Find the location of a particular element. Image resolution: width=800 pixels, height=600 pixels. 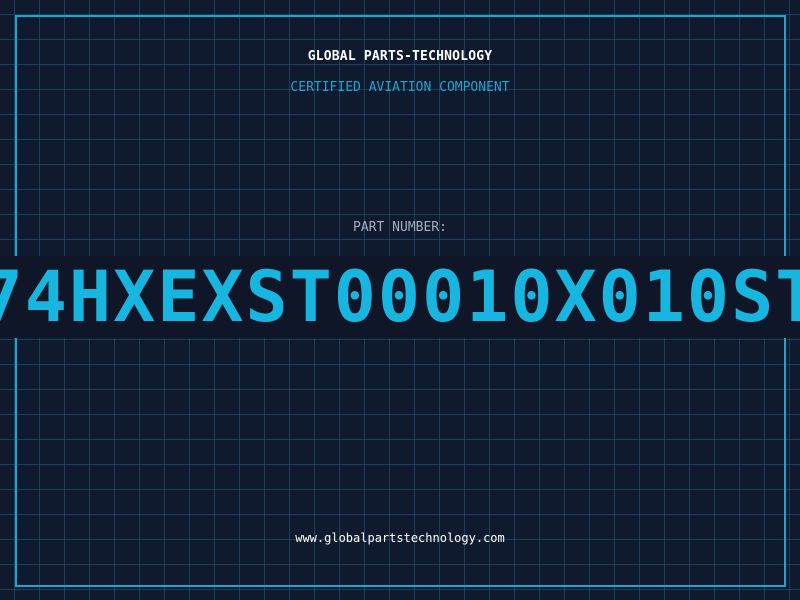

part-number-band: 74HXEXST00010X010ST is located at coordinates (400, 297).